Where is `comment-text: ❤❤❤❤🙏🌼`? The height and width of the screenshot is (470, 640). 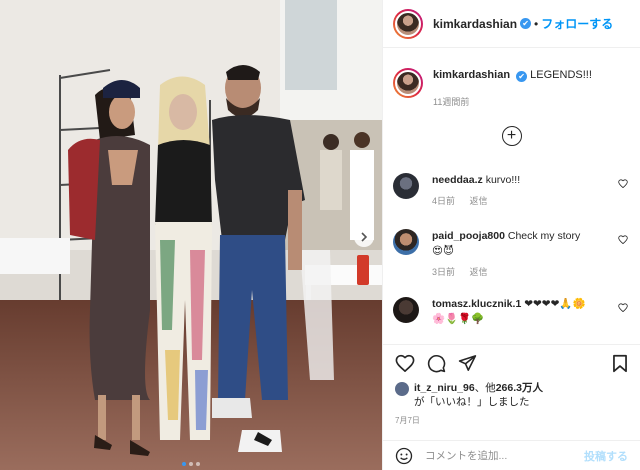 comment-text: ❤❤❤❤🙏🌼 is located at coordinates (555, 304).